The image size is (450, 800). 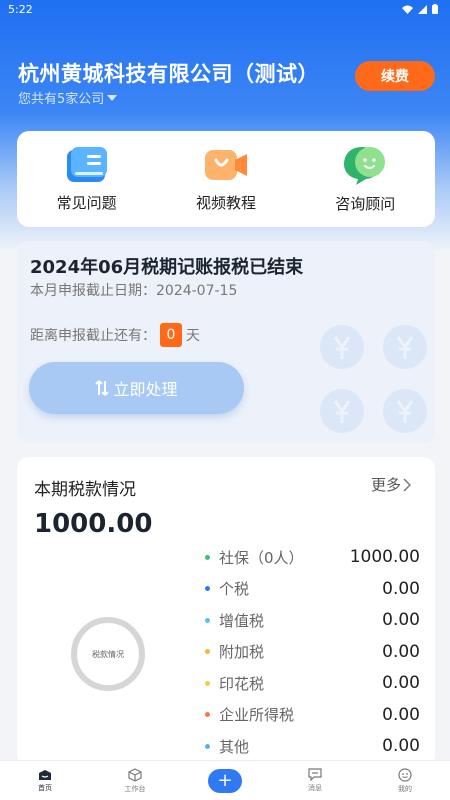 I want to click on bottom-tab-bar: 首页 工作台 + 消息 我的, so click(x=225, y=780).